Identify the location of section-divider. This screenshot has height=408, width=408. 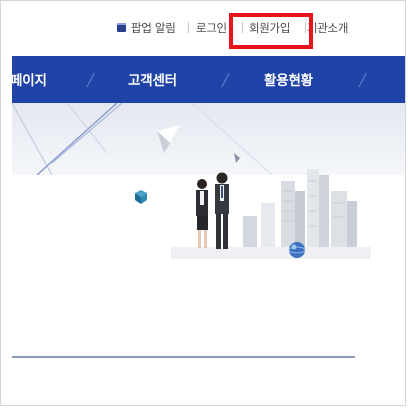
(183, 357).